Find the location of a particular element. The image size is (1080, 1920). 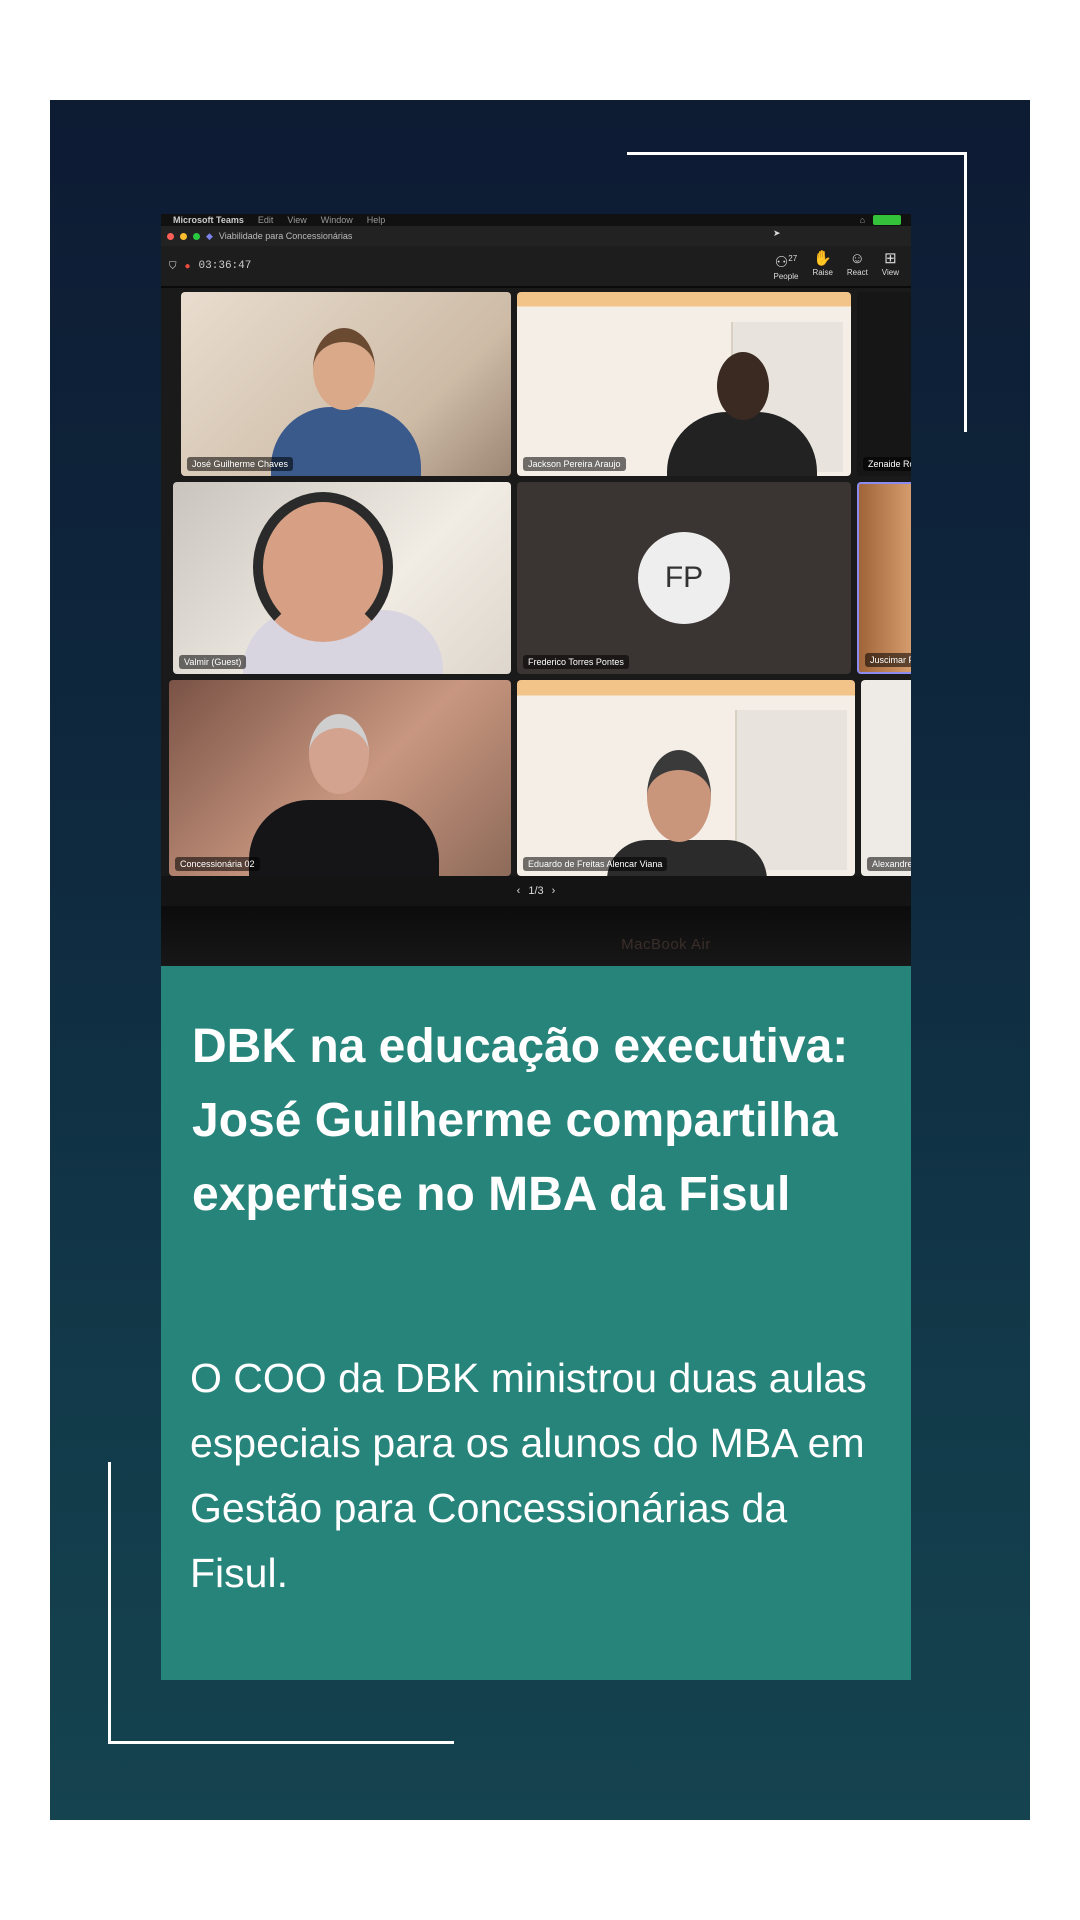

people-button: ⚇27 People is located at coordinates (786, 265).